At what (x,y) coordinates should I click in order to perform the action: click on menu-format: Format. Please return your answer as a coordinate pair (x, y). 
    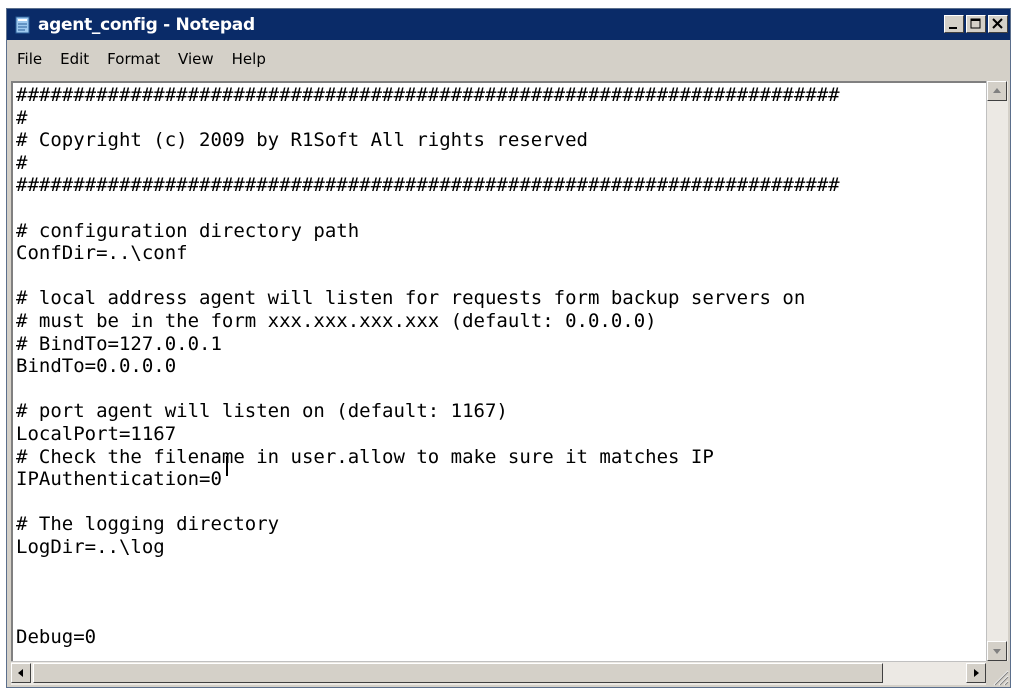
    Looking at the image, I should click on (133, 59).